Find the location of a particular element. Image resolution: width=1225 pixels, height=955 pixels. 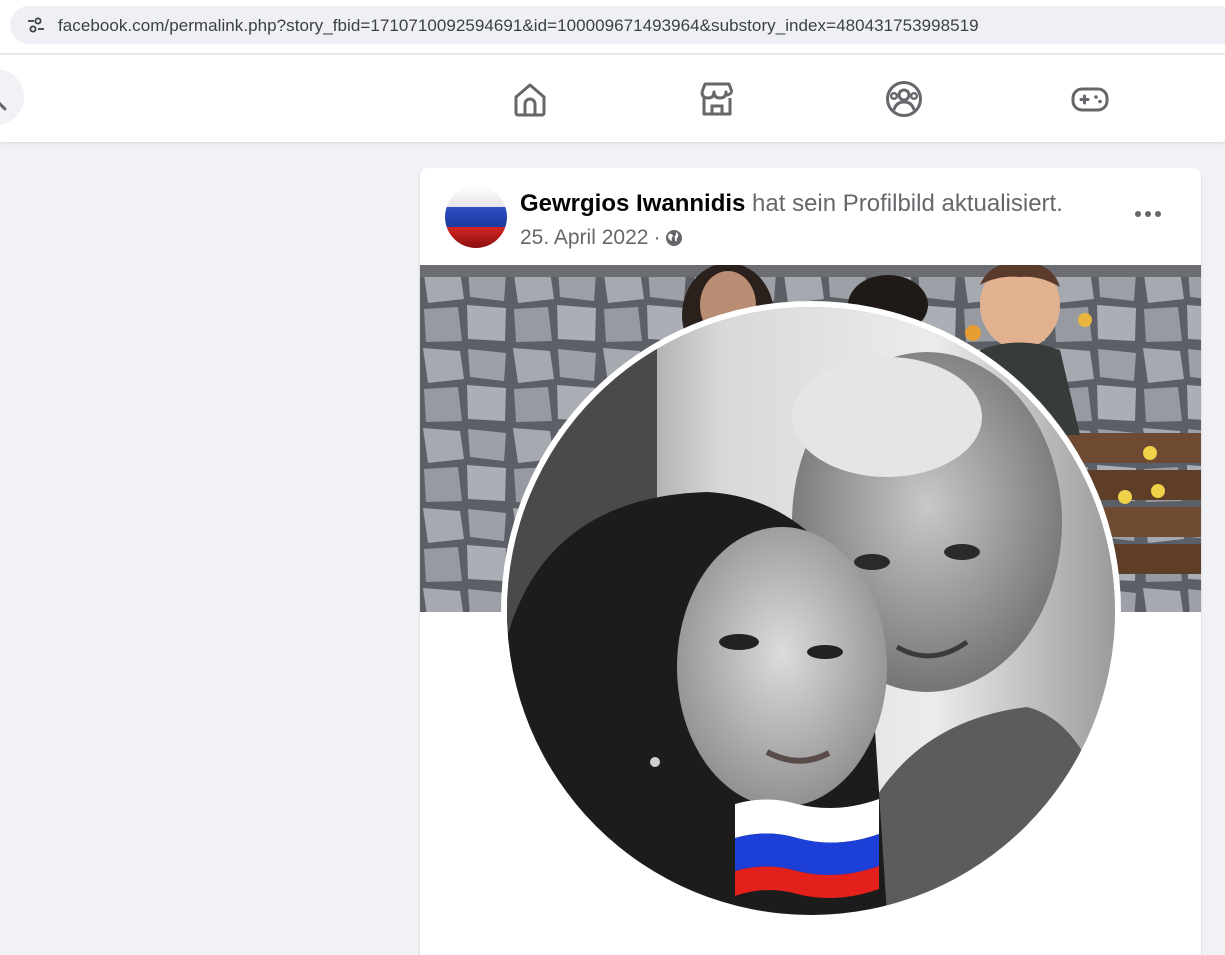

home-icon is located at coordinates (530, 100).